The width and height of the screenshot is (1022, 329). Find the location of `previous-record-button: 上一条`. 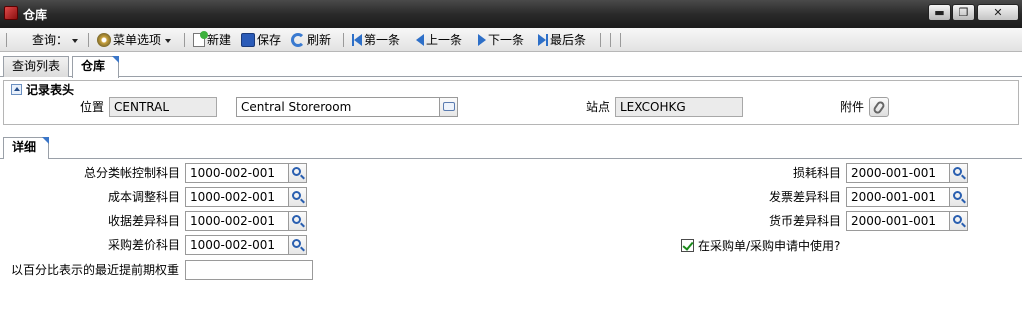

previous-record-button: 上一条 is located at coordinates (439, 40).